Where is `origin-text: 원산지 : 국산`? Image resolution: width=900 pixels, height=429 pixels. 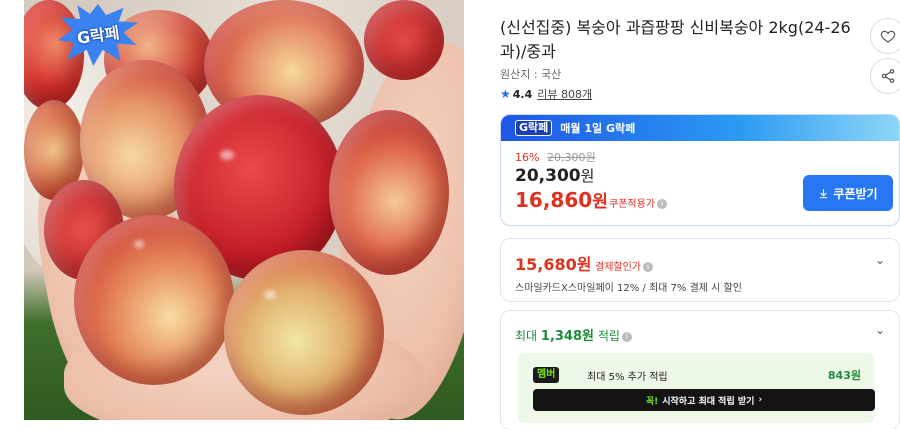
origin-text: 원산지 : 국산 is located at coordinates (531, 74).